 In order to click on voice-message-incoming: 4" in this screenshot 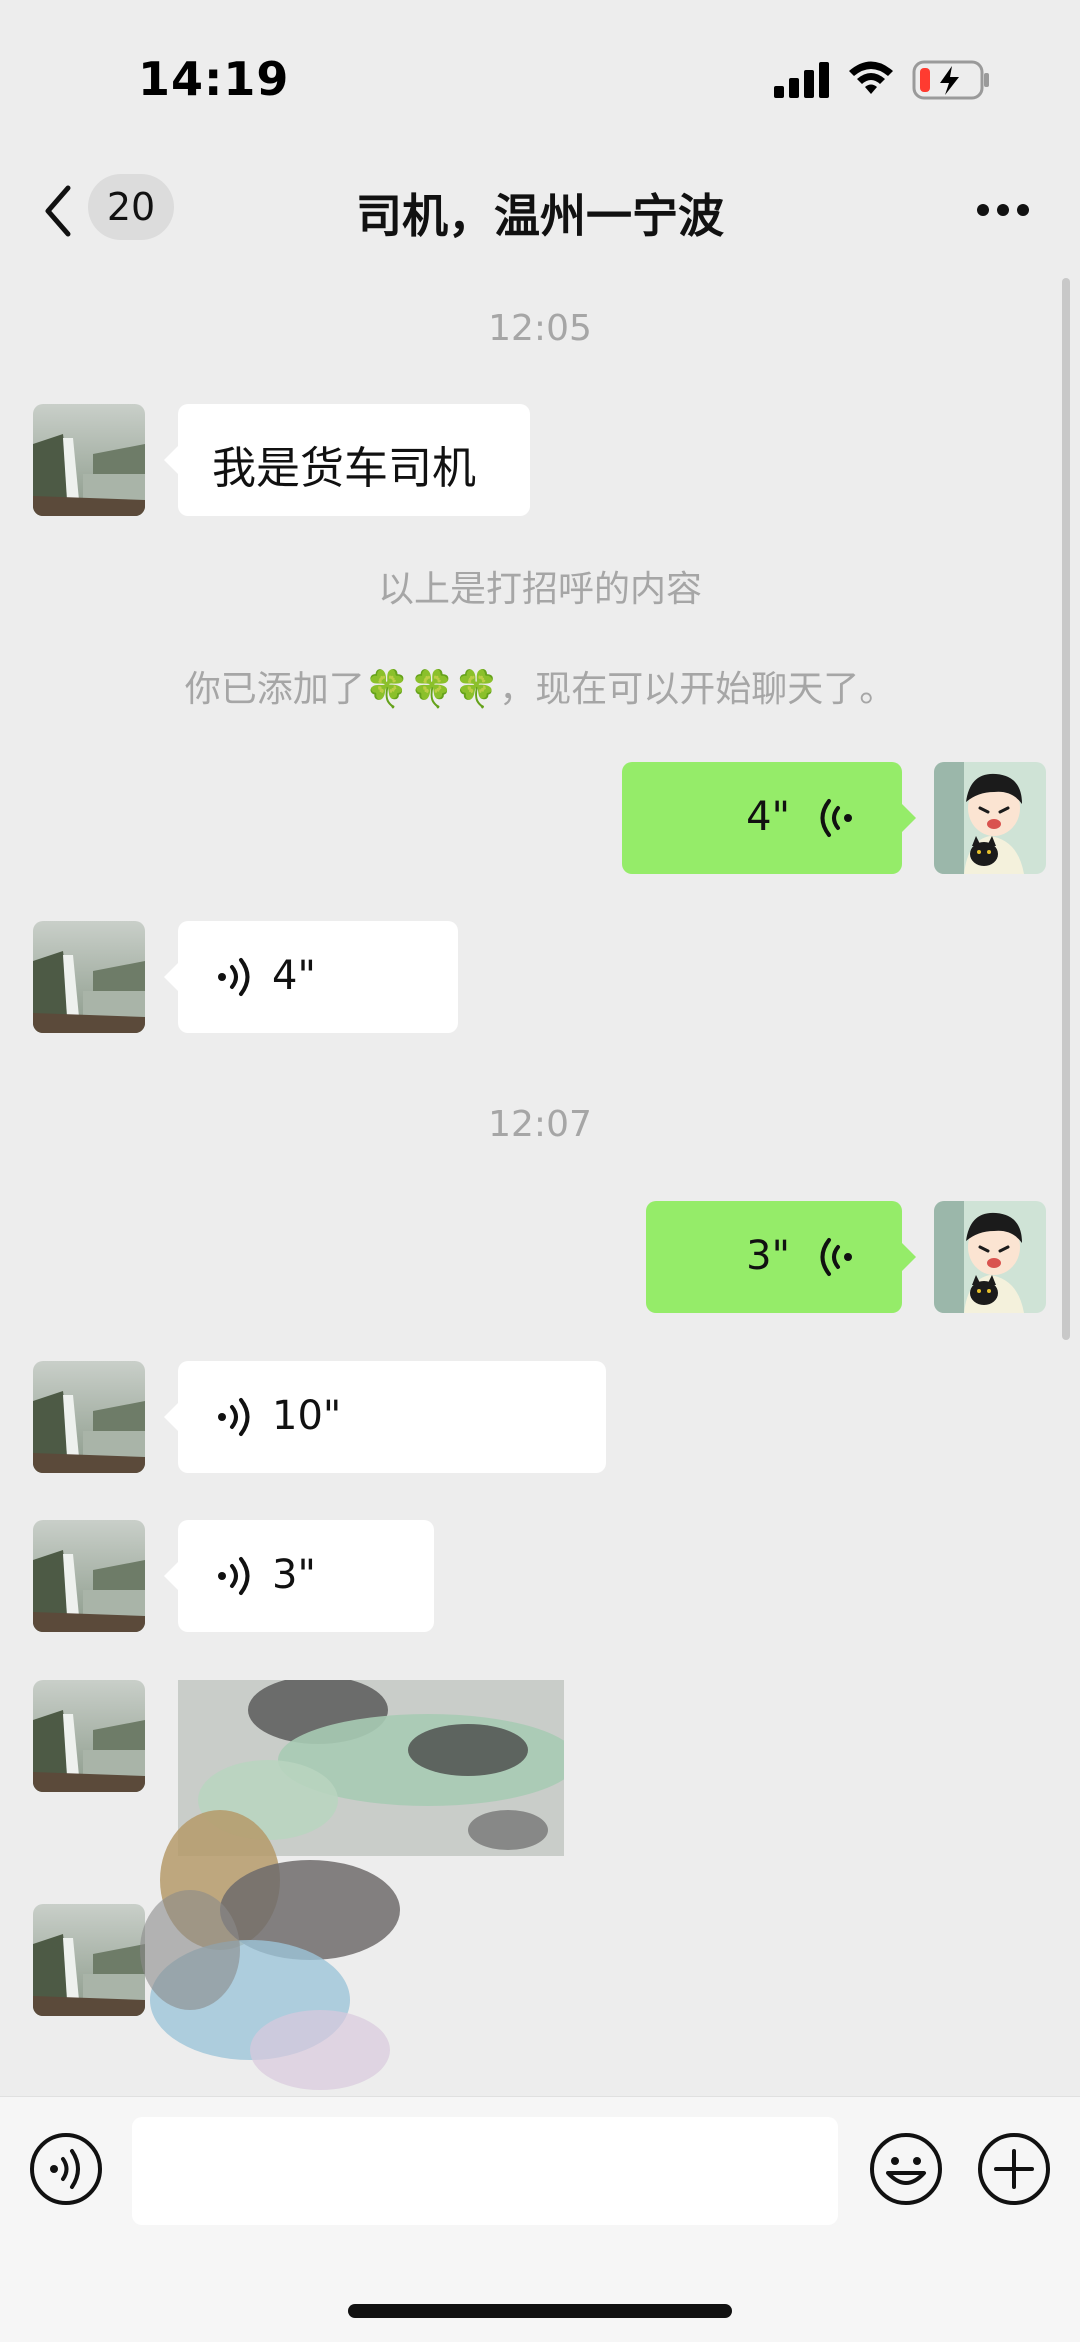, I will do `click(311, 977)`.